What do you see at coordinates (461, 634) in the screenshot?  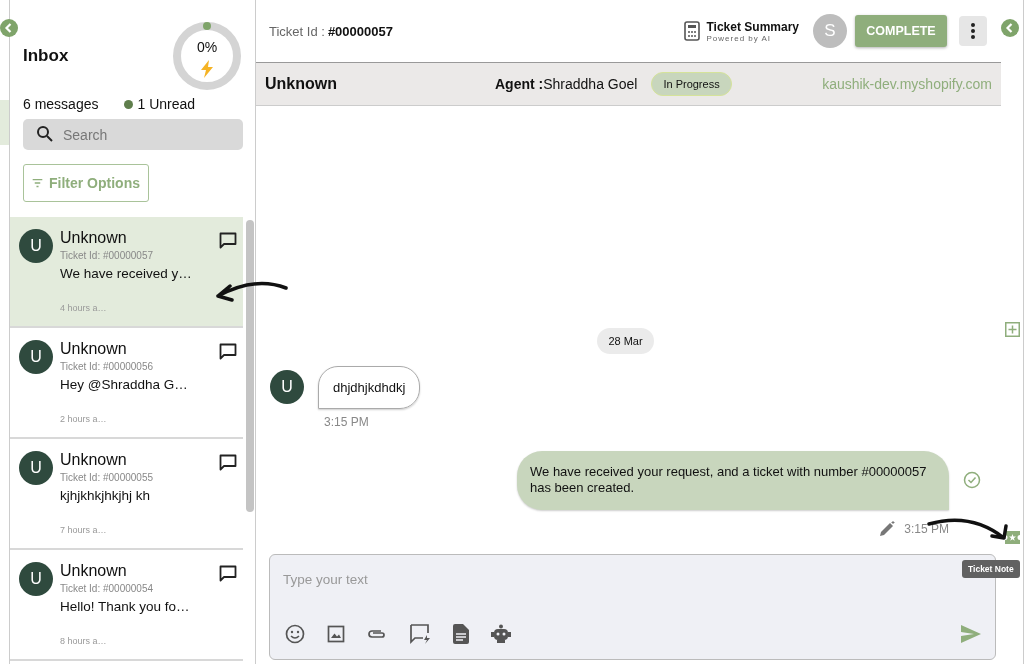 I see `document-icon` at bounding box center [461, 634].